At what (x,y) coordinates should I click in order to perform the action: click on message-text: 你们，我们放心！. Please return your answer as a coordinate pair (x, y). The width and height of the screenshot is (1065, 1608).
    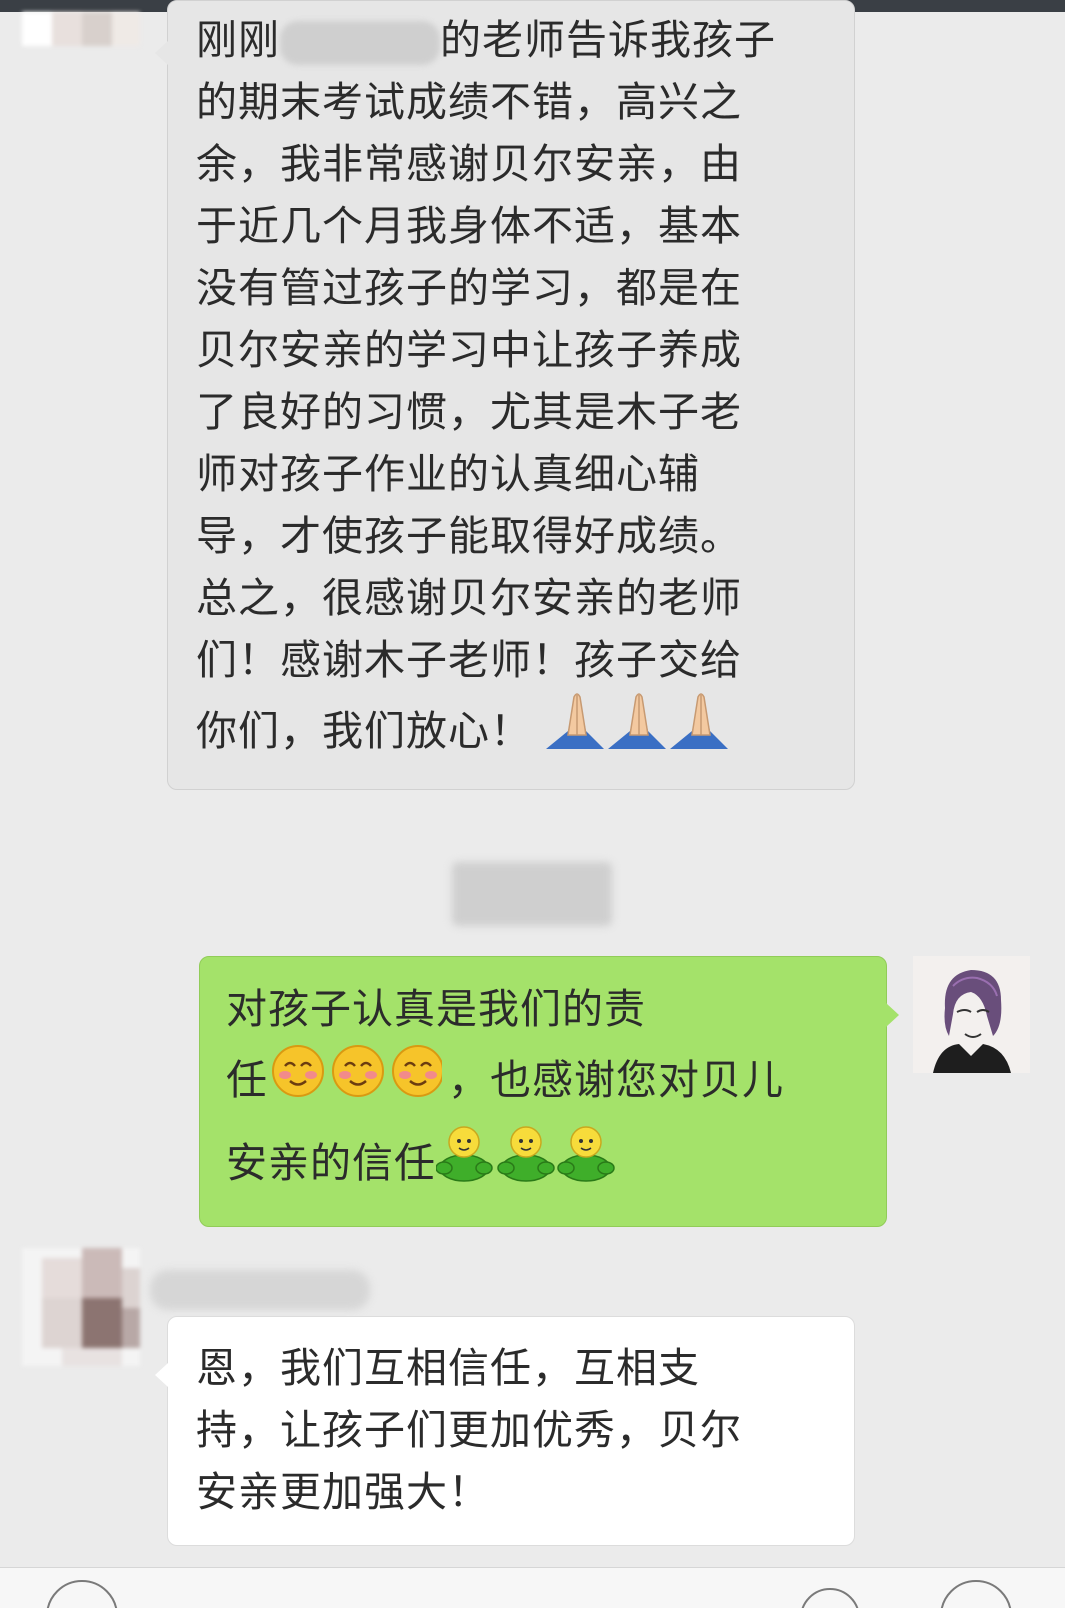
    Looking at the image, I should click on (364, 731).